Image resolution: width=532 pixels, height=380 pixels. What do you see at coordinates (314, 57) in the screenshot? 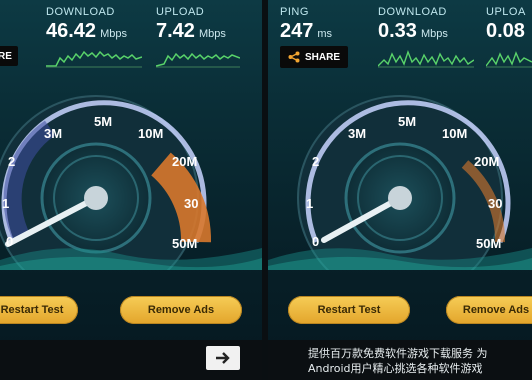
I see `share-button: SHARE` at bounding box center [314, 57].